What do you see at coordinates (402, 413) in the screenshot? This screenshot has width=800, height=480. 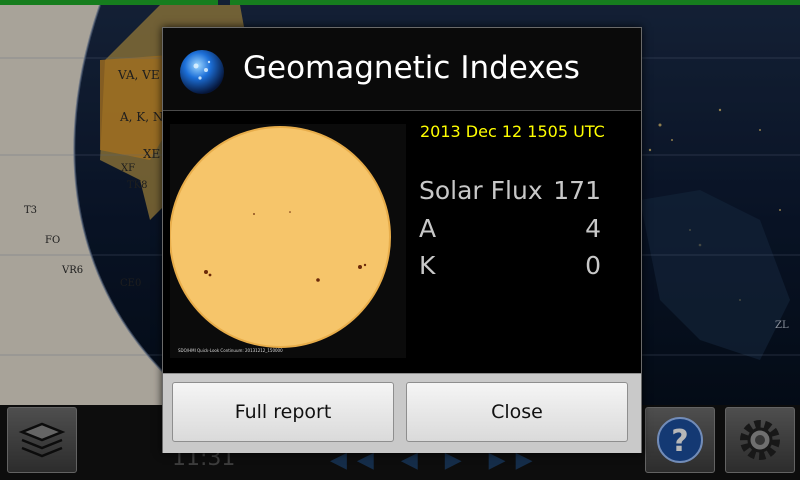 I see `dialog-button-bar: Full report Close` at bounding box center [402, 413].